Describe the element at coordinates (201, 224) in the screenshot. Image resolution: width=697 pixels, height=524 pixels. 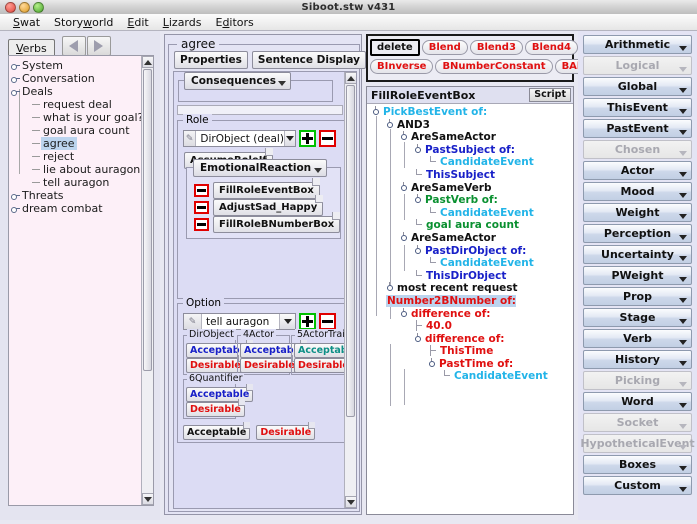
I see `remove-icon` at that location.